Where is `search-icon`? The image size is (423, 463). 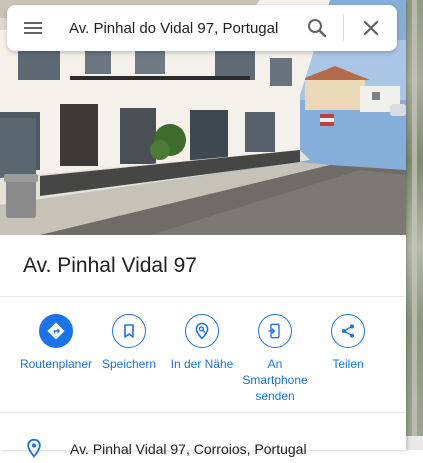
search-icon is located at coordinates (317, 28).